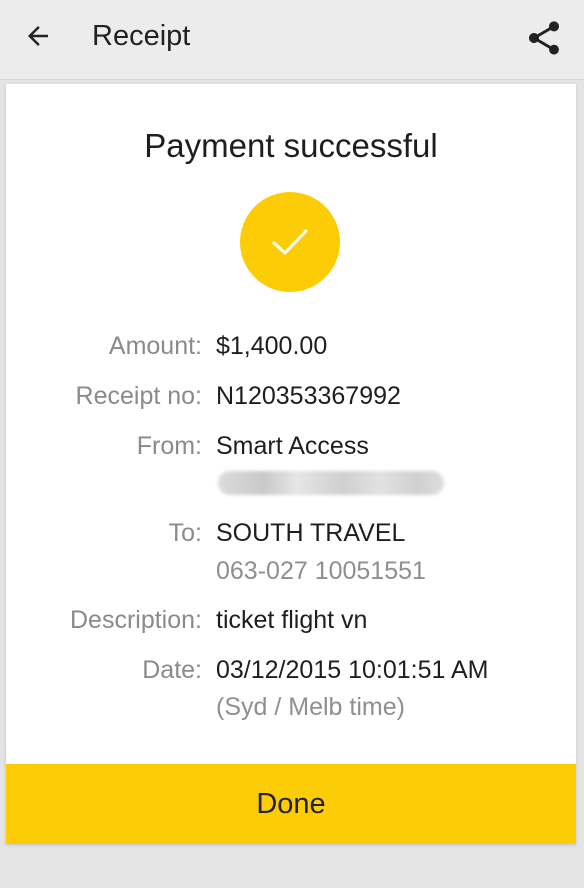 The height and width of the screenshot is (888, 584). Describe the element at coordinates (141, 36) in the screenshot. I see `page-title: Receipt` at that location.